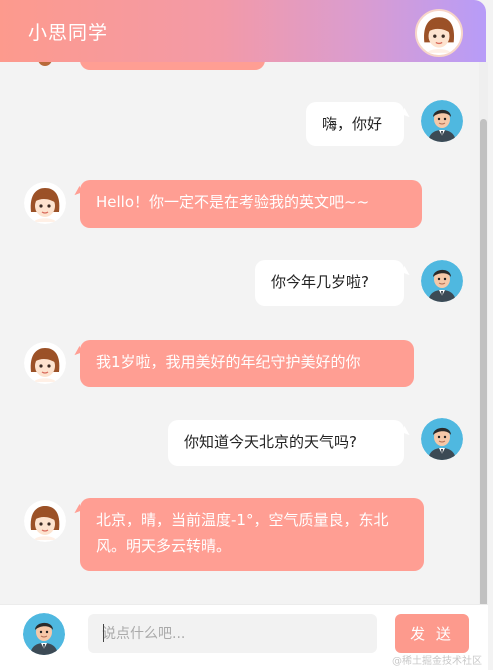  I want to click on message-bubble-bot: Hello！你一定不是在考验我的英文吧~~, so click(251, 204).